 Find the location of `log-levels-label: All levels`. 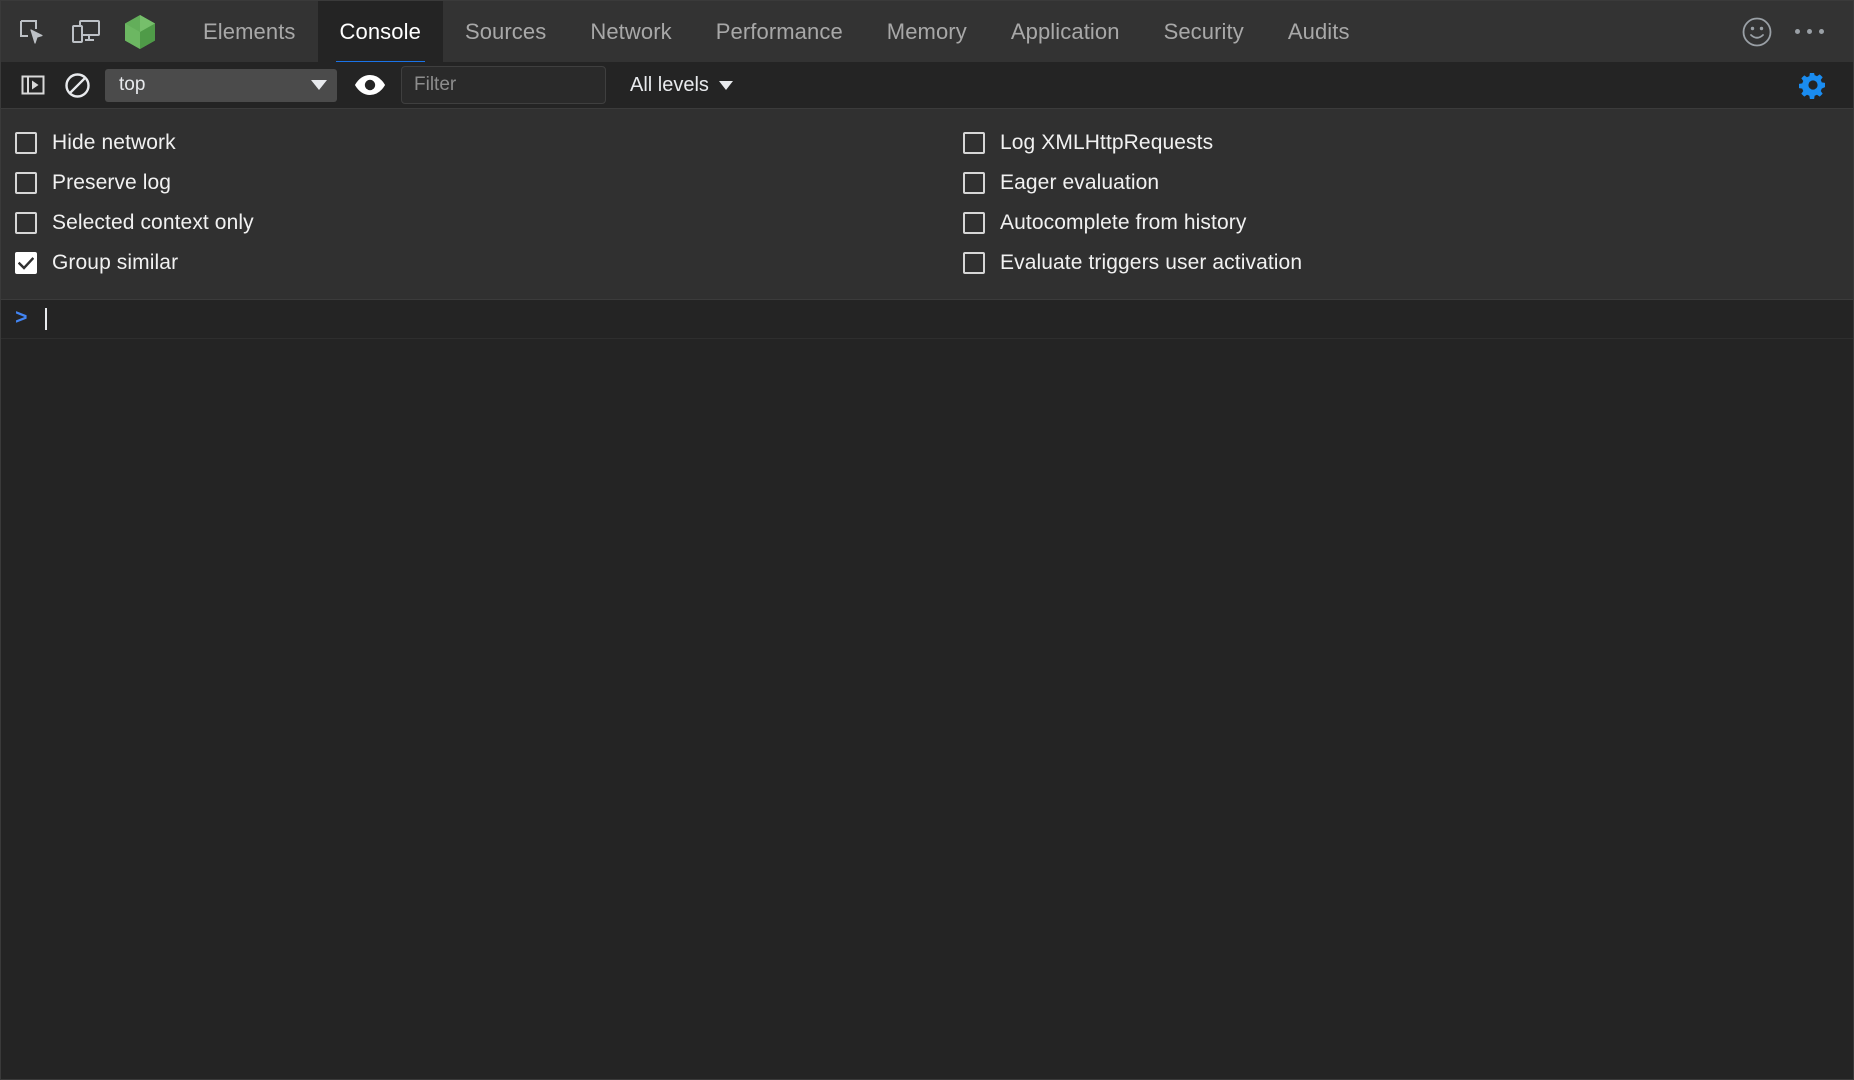

log-levels-label: All levels is located at coordinates (669, 84).